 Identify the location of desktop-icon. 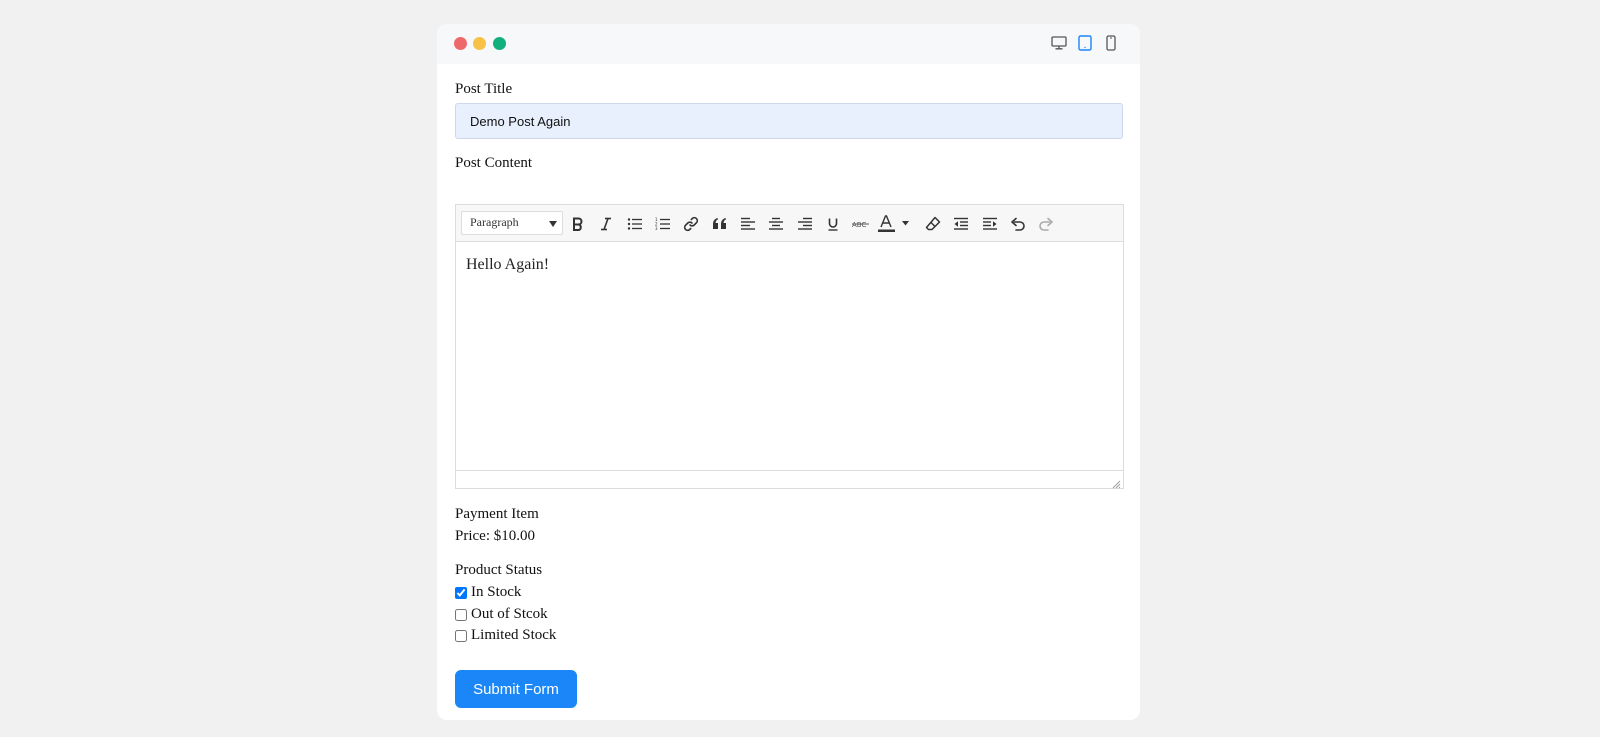
(1059, 43).